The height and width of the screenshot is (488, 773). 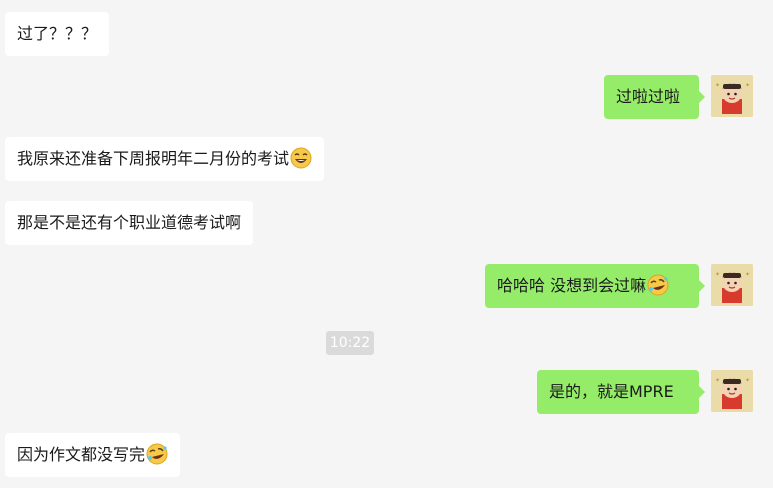 I want to click on message-bubble-outgoing: 是的，就是MPRE, so click(x=621, y=392).